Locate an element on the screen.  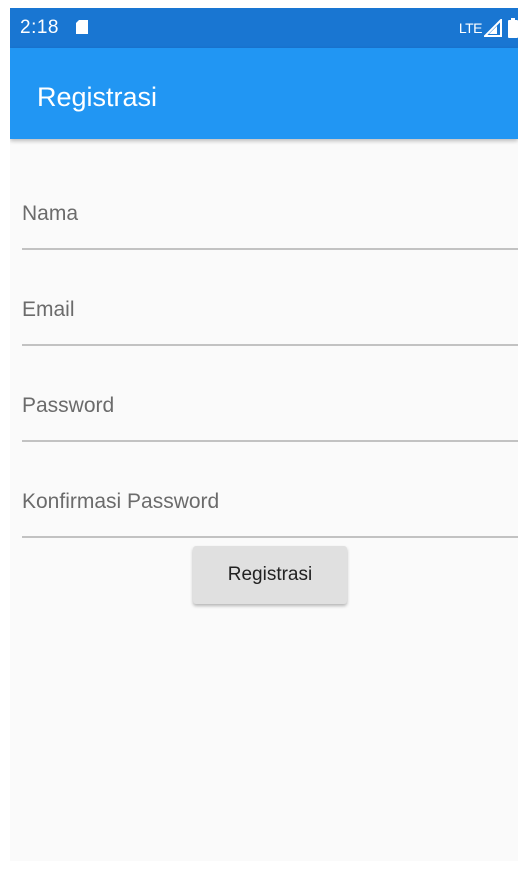
confirm-password-field: Konfirmasi Password is located at coordinates (270, 507).